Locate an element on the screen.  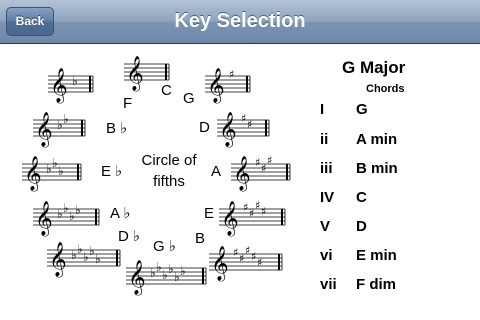
key-signature-staff: 𝄞 ♭ ♭♭ ♭ is located at coordinates (66, 219).